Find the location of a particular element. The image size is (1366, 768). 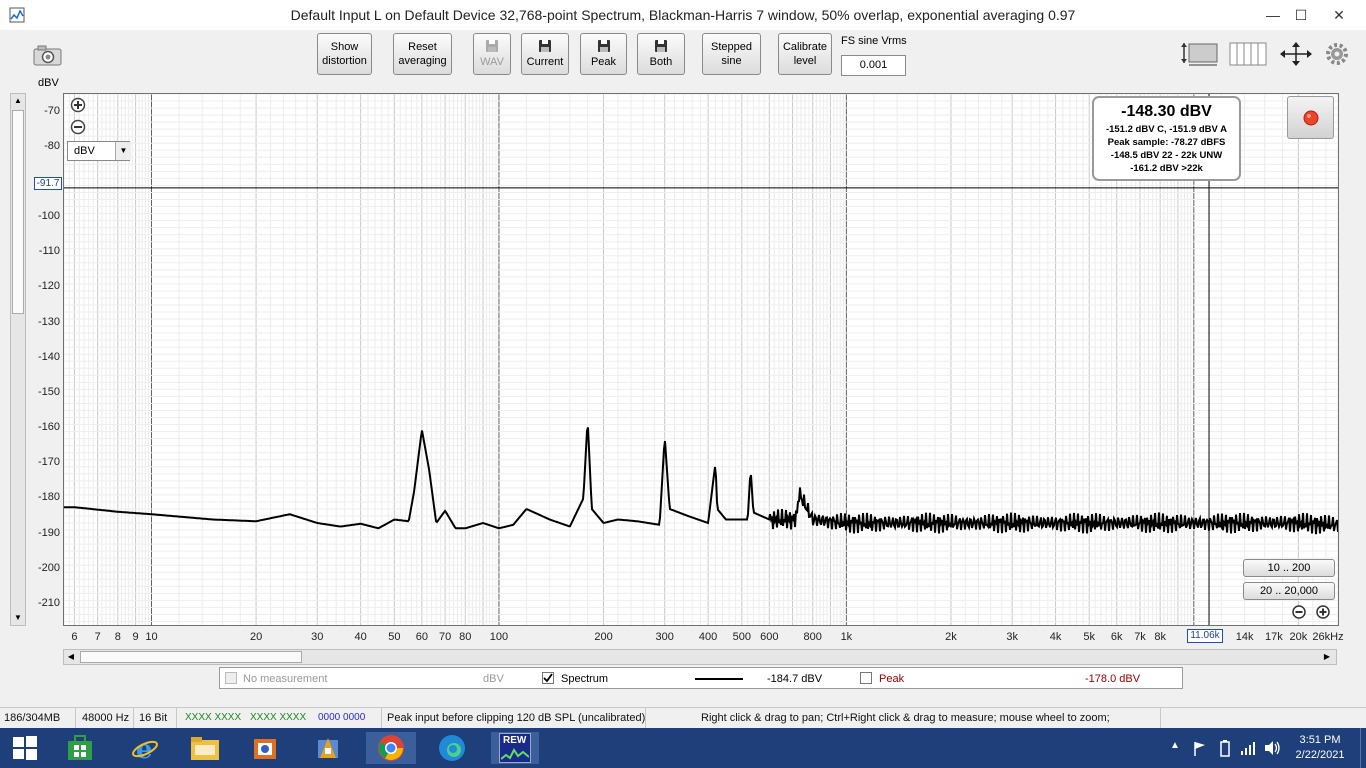

x-tick-label: 80 is located at coordinates (465, 637).